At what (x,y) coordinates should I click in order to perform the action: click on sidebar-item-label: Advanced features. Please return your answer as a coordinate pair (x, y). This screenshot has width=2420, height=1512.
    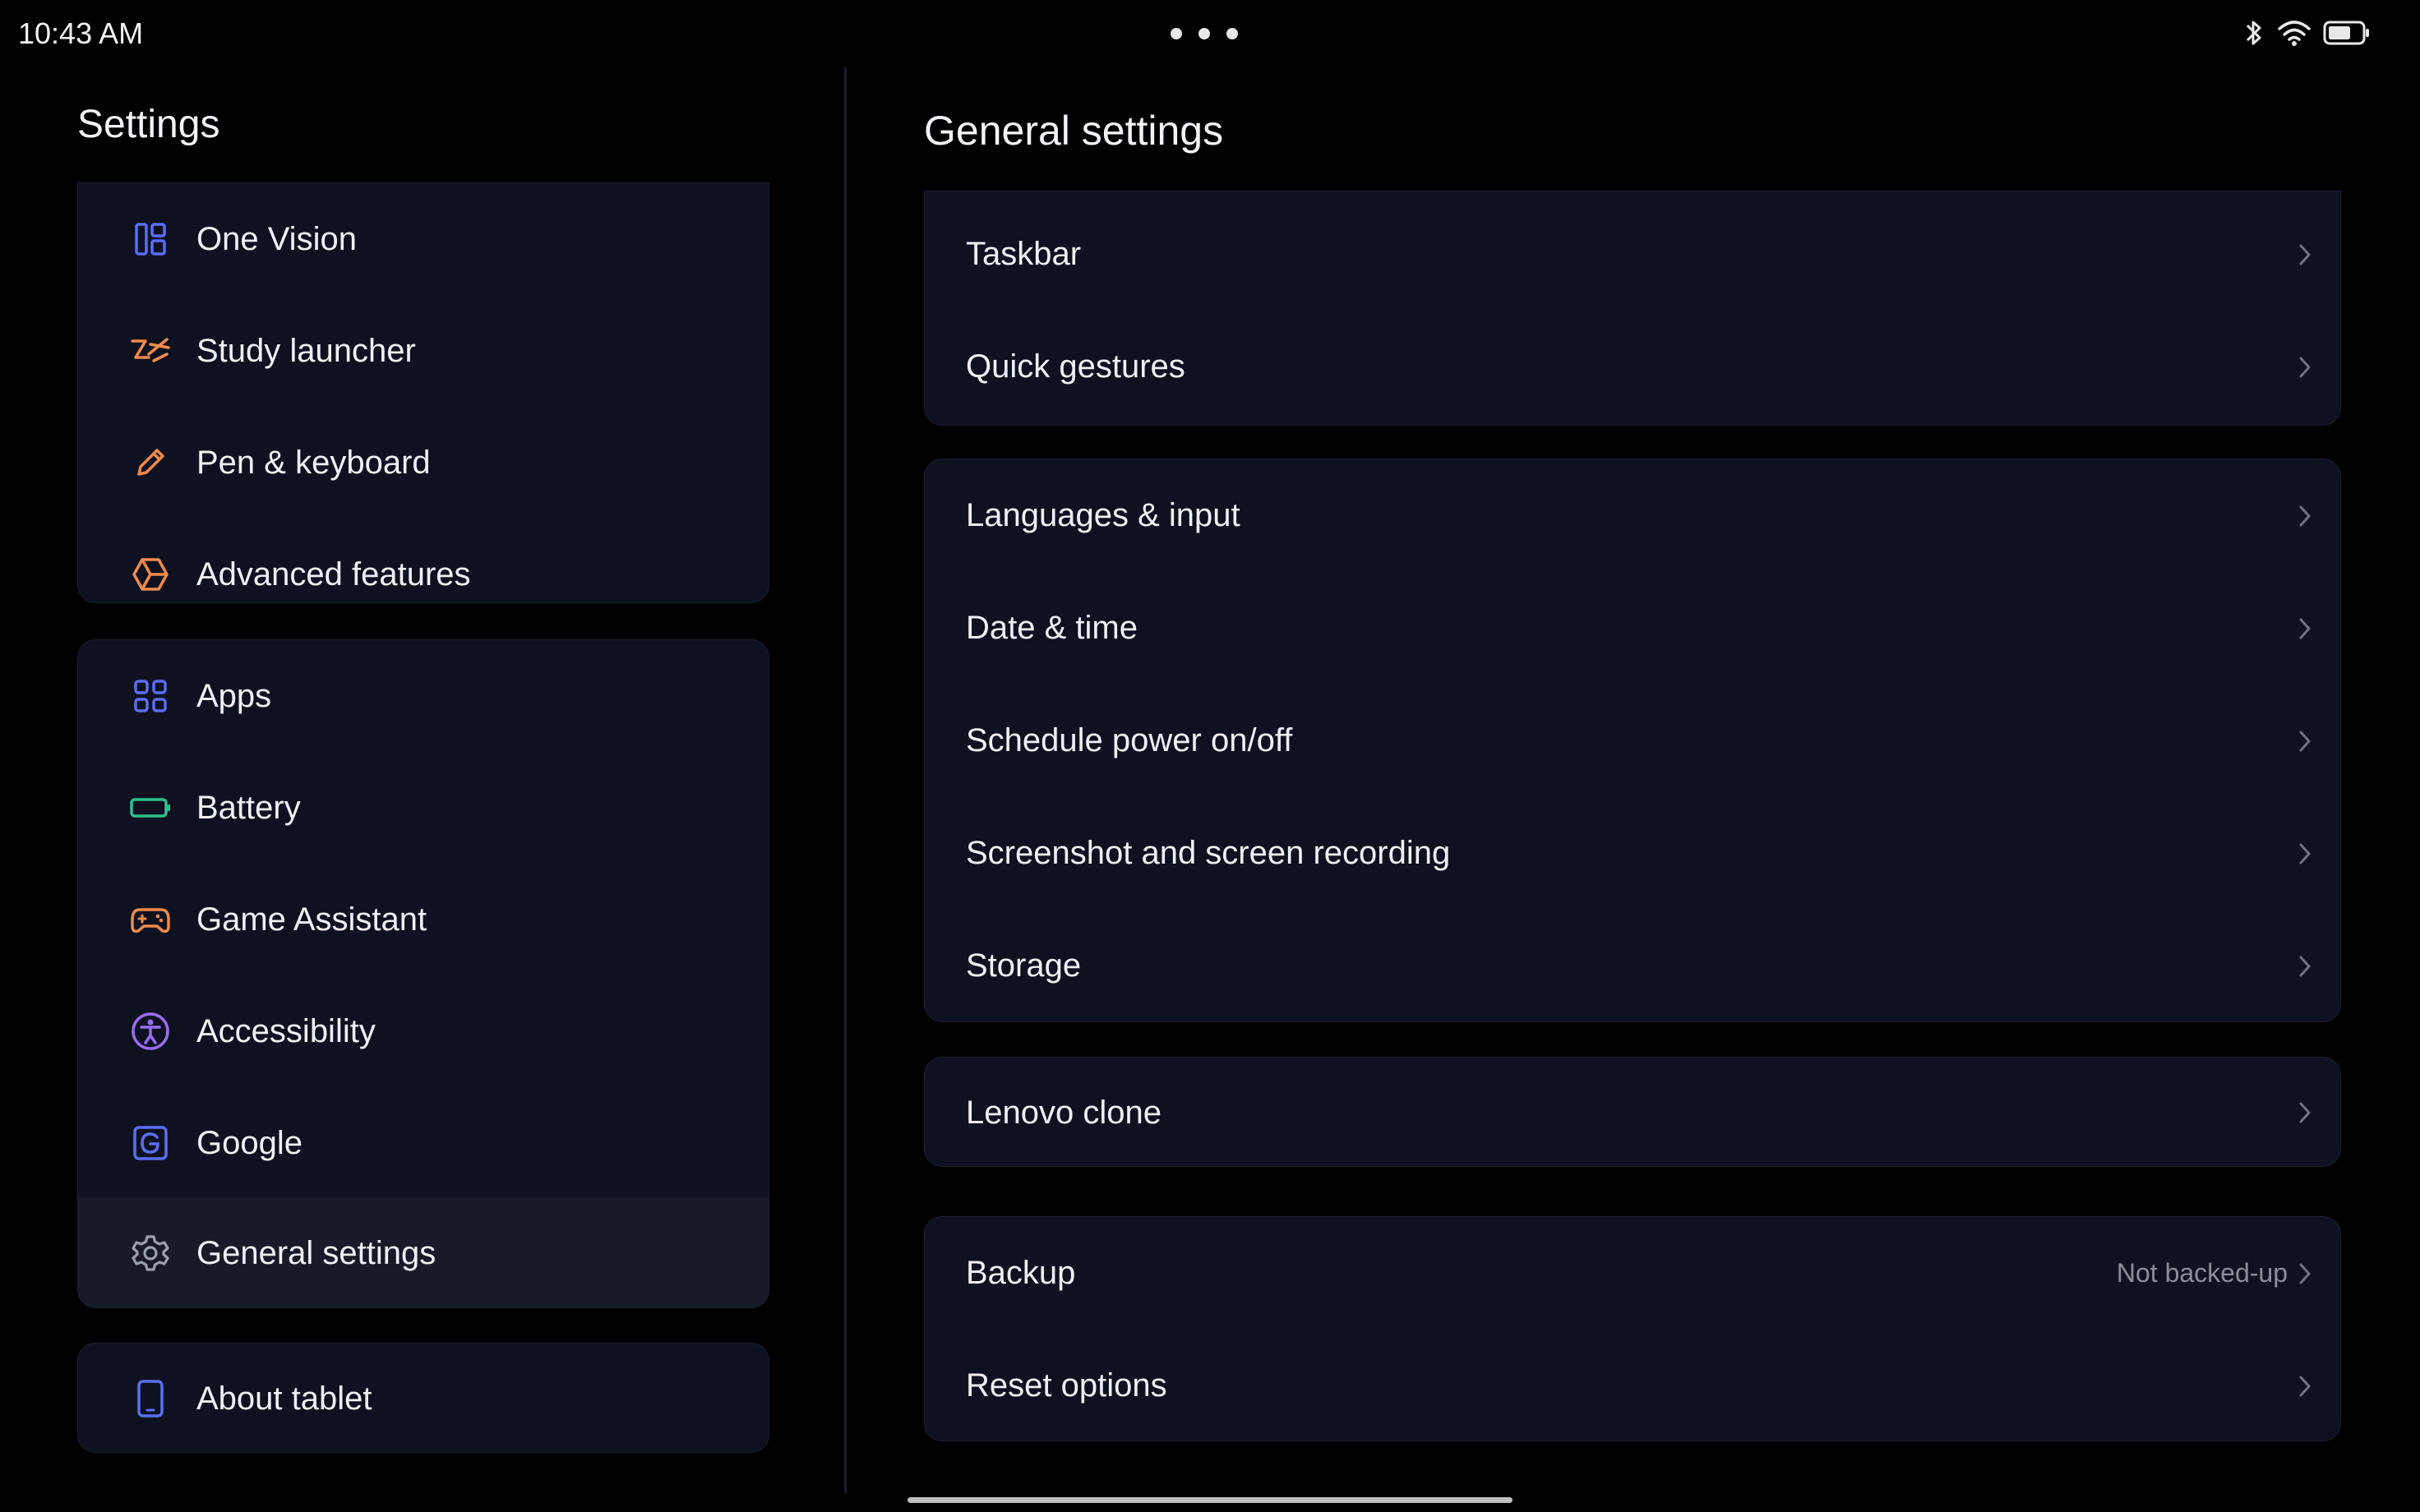
    Looking at the image, I should click on (333, 574).